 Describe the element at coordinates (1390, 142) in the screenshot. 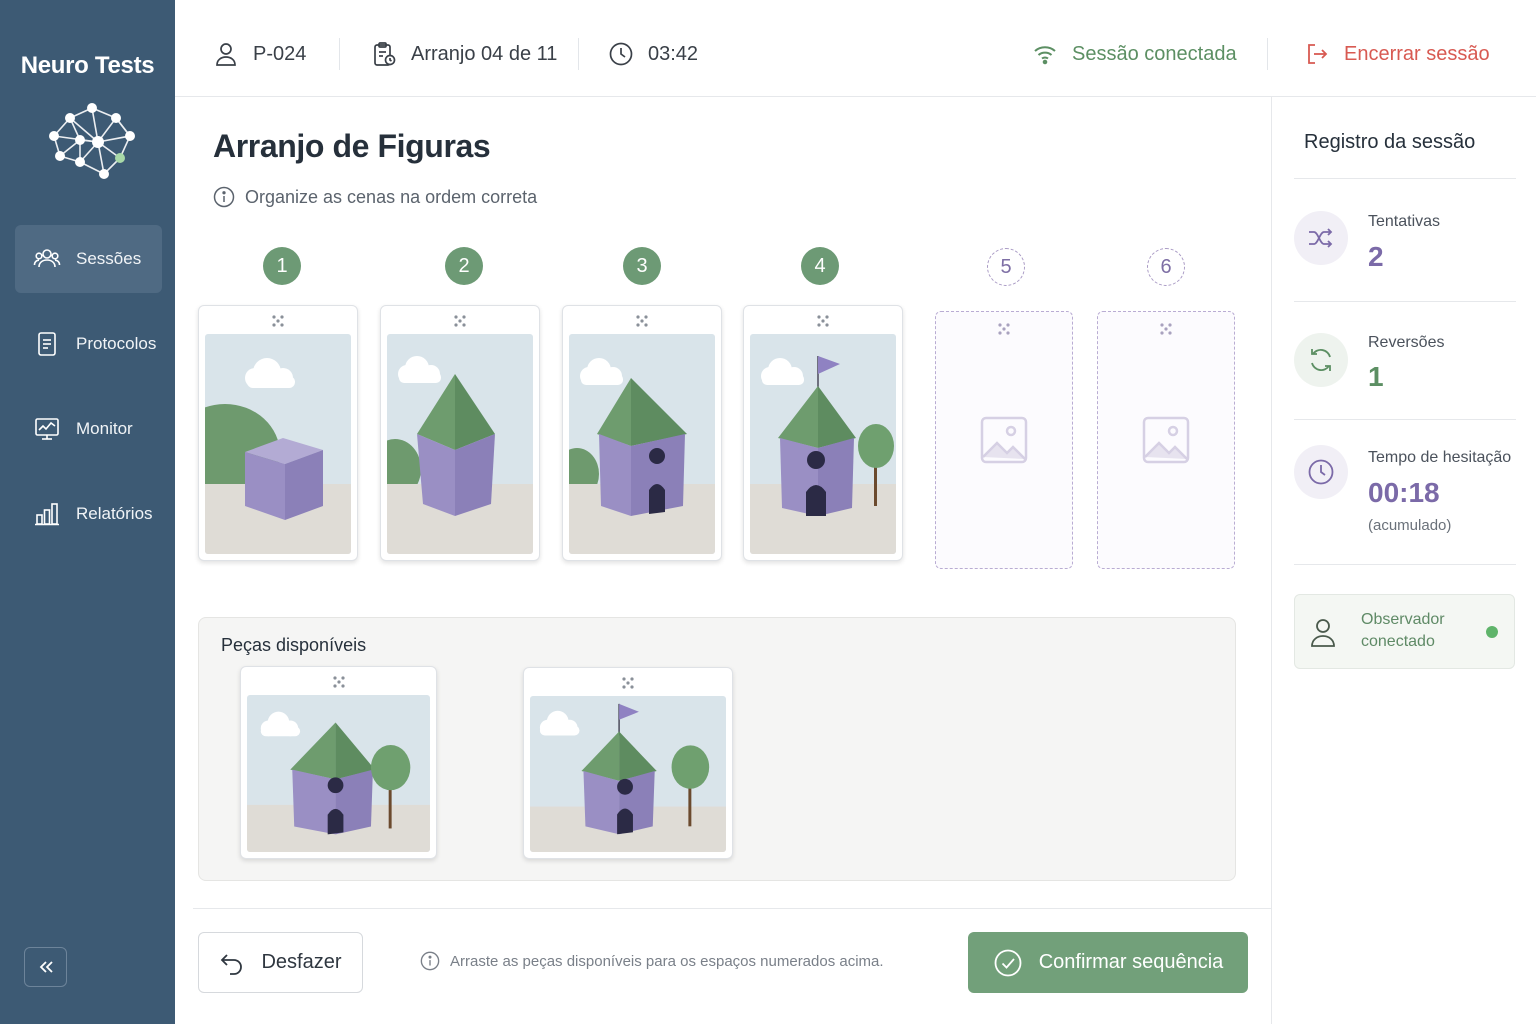

I see `session-log-title: Registro da sessão` at that location.